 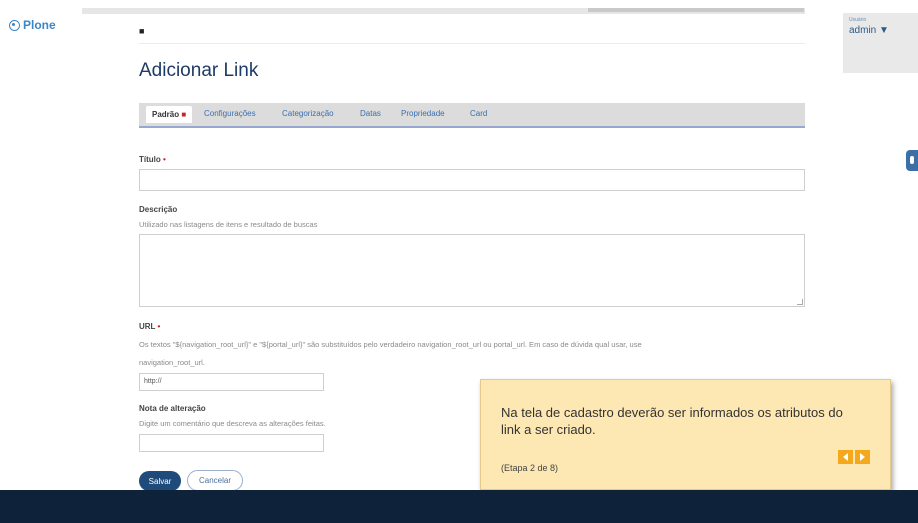 I want to click on tab-padrao-label: Padrão, so click(x=166, y=114).